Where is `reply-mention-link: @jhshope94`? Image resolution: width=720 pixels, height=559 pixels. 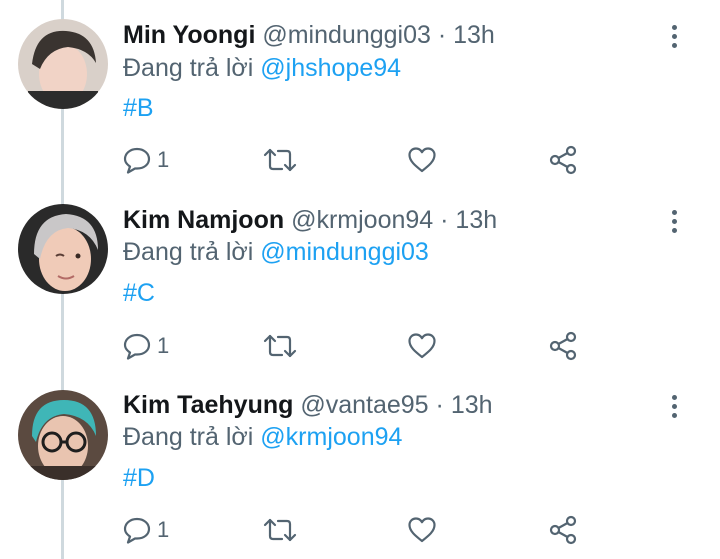
reply-mention-link: @jhshope94 is located at coordinates (330, 68).